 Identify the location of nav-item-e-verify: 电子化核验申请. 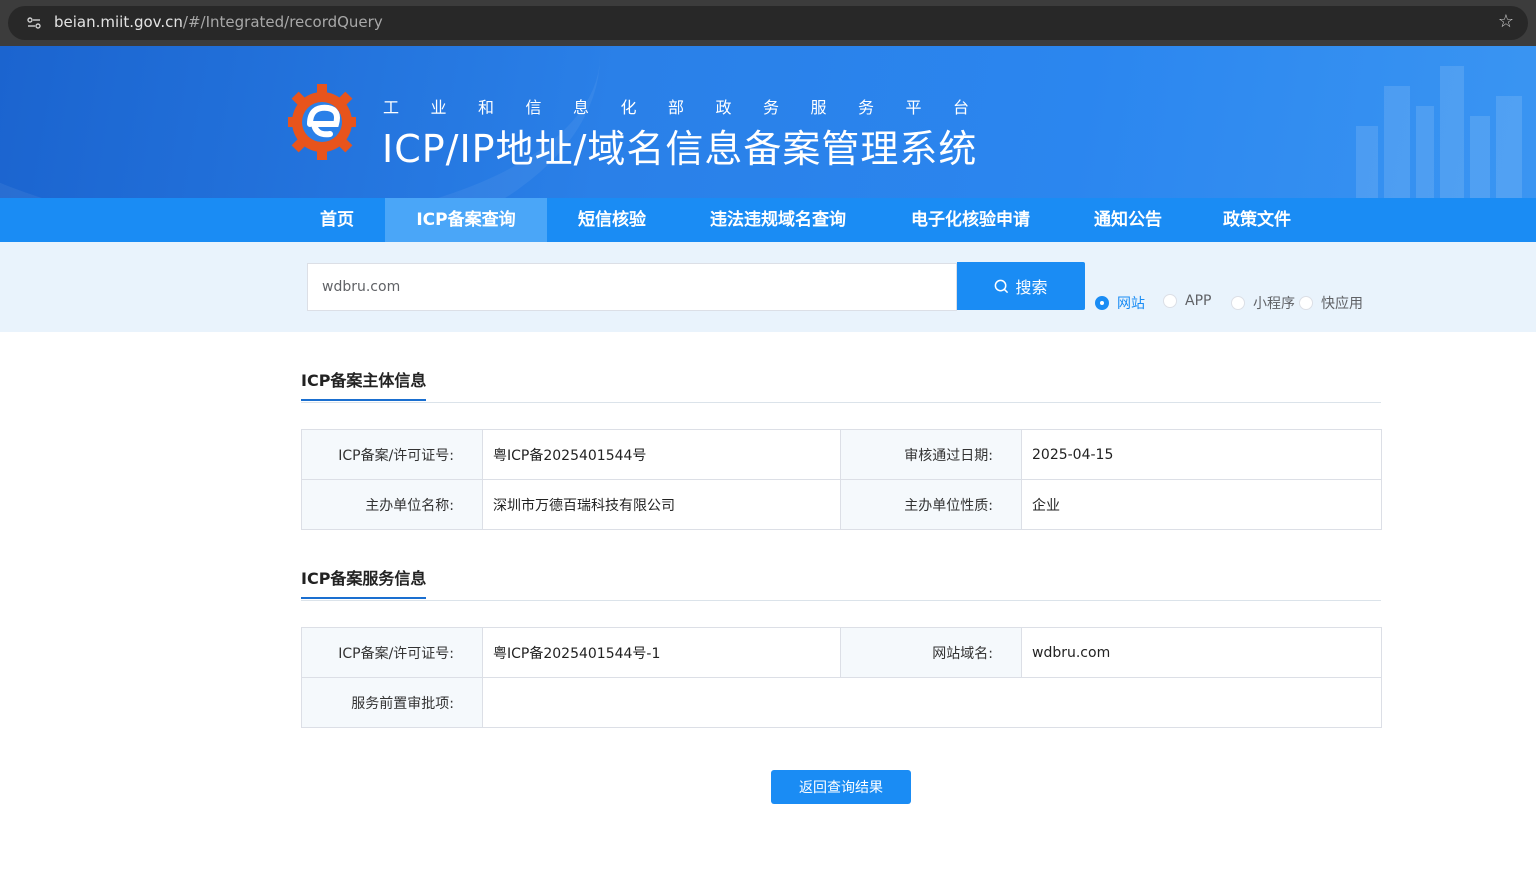
(970, 220).